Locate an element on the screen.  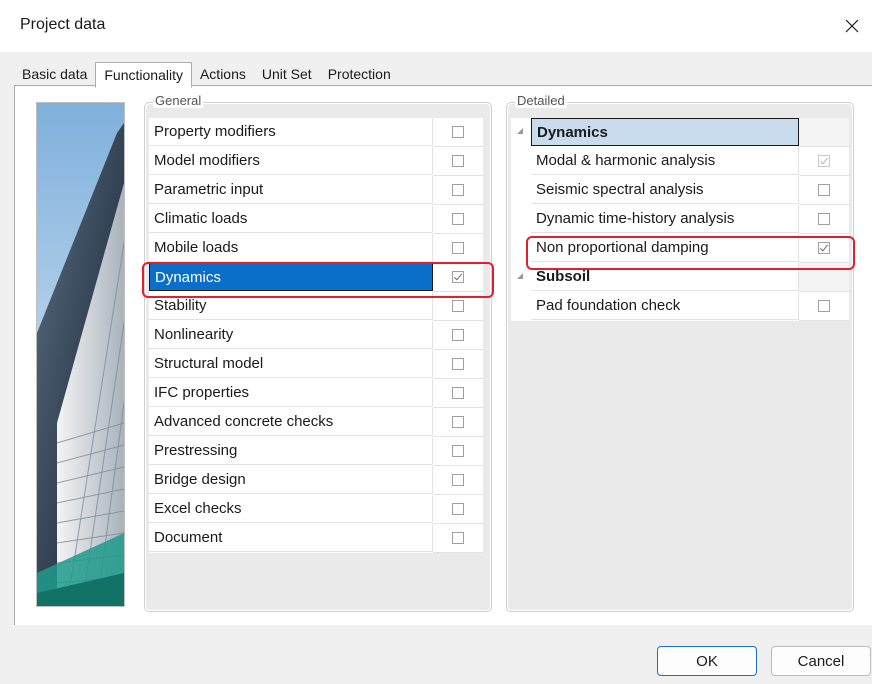
cancel-button: Cancel is located at coordinates (821, 661).